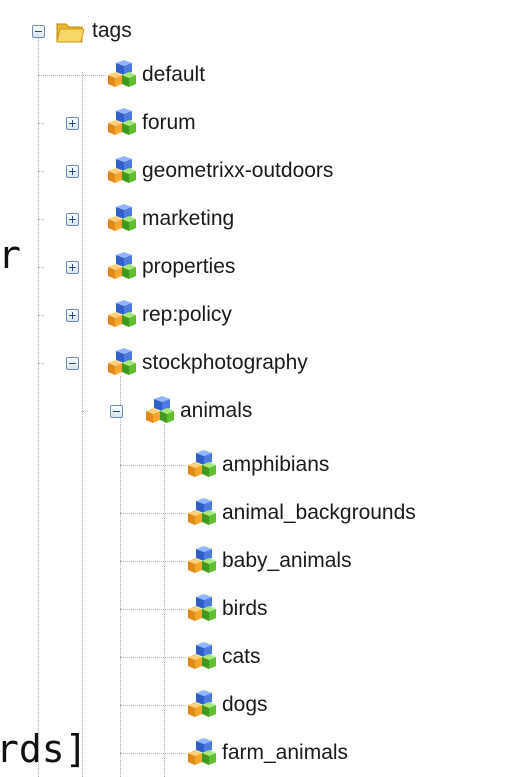 This screenshot has width=514, height=777. Describe the element at coordinates (287, 560) in the screenshot. I see `tree-node-label: baby_animals` at that location.